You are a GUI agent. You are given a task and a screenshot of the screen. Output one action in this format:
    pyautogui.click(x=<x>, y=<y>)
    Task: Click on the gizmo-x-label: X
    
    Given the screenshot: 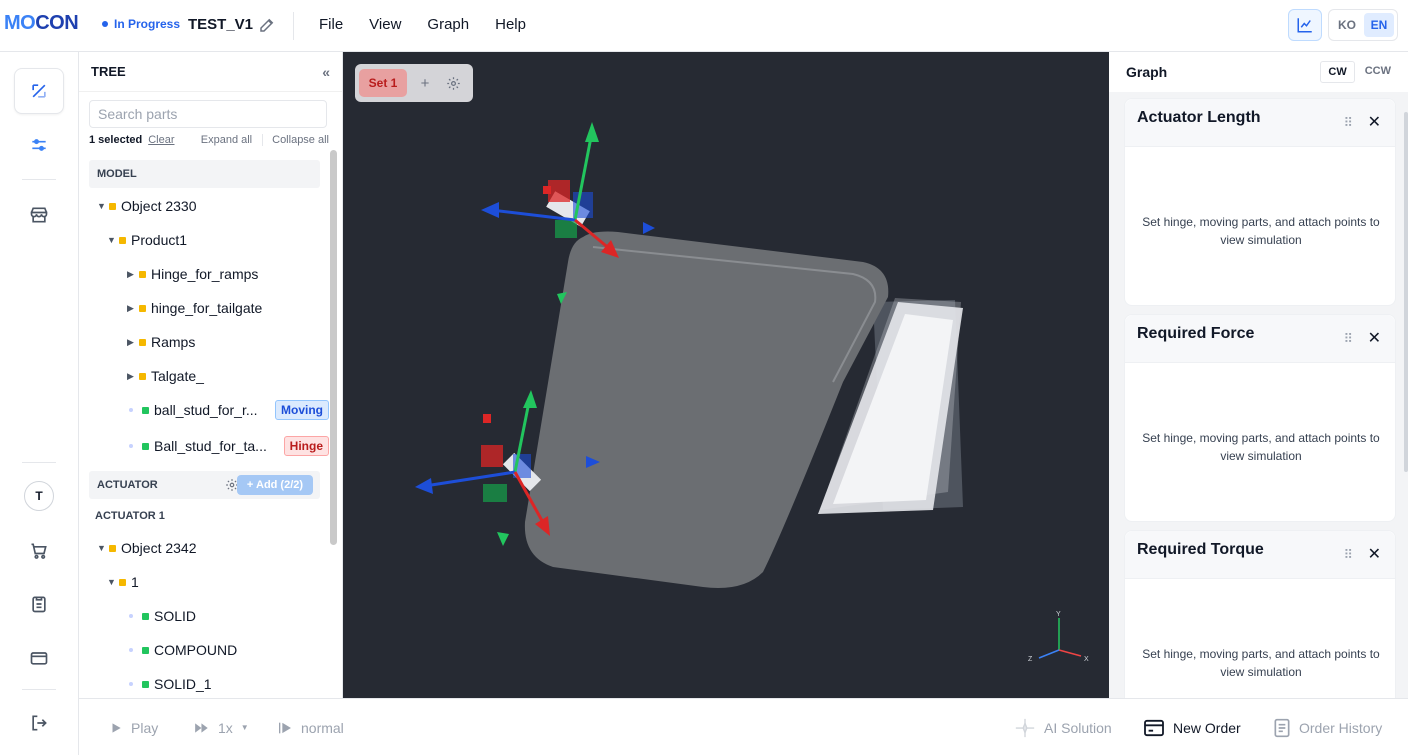 What is the action you would take?
    pyautogui.click(x=1086, y=659)
    